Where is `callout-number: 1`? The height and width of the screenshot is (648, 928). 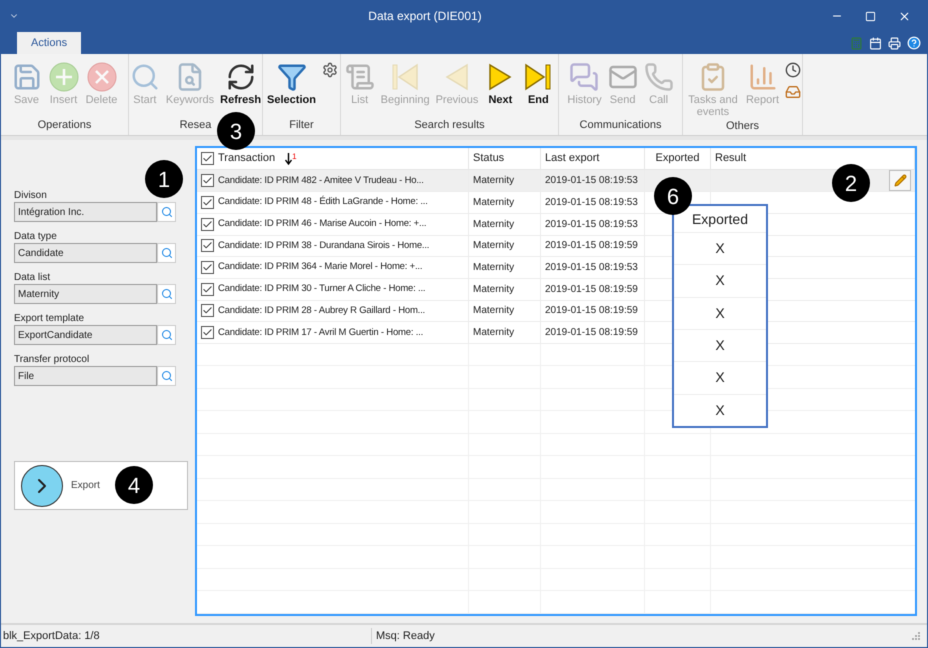 callout-number: 1 is located at coordinates (164, 179).